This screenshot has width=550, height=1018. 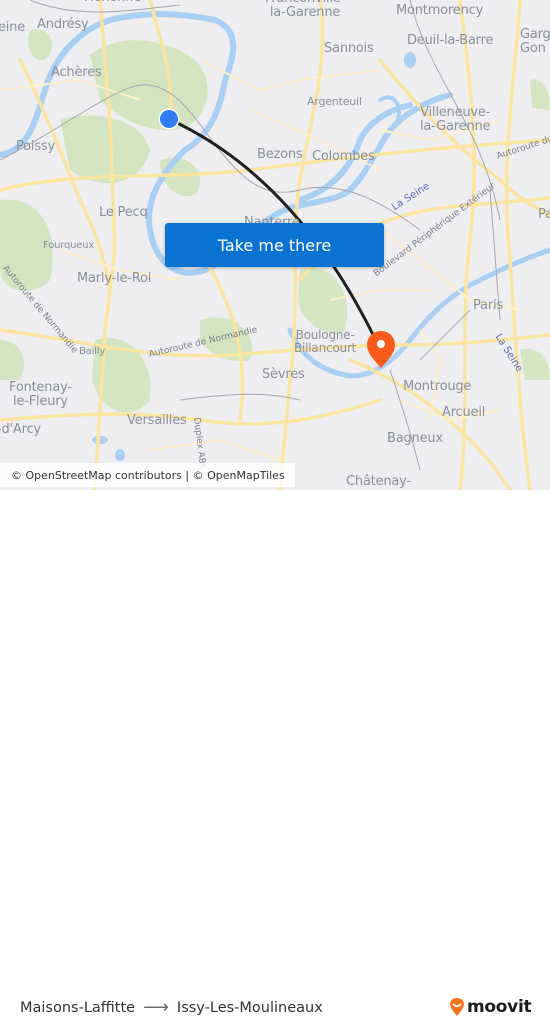 I want to click on place-label: Colombes, so click(x=343, y=156).